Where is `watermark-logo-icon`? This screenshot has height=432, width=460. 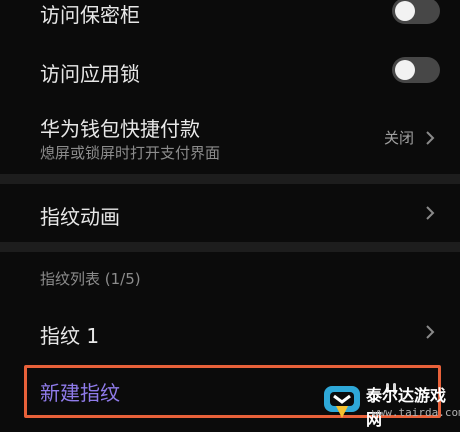 watermark-logo-icon is located at coordinates (342, 402).